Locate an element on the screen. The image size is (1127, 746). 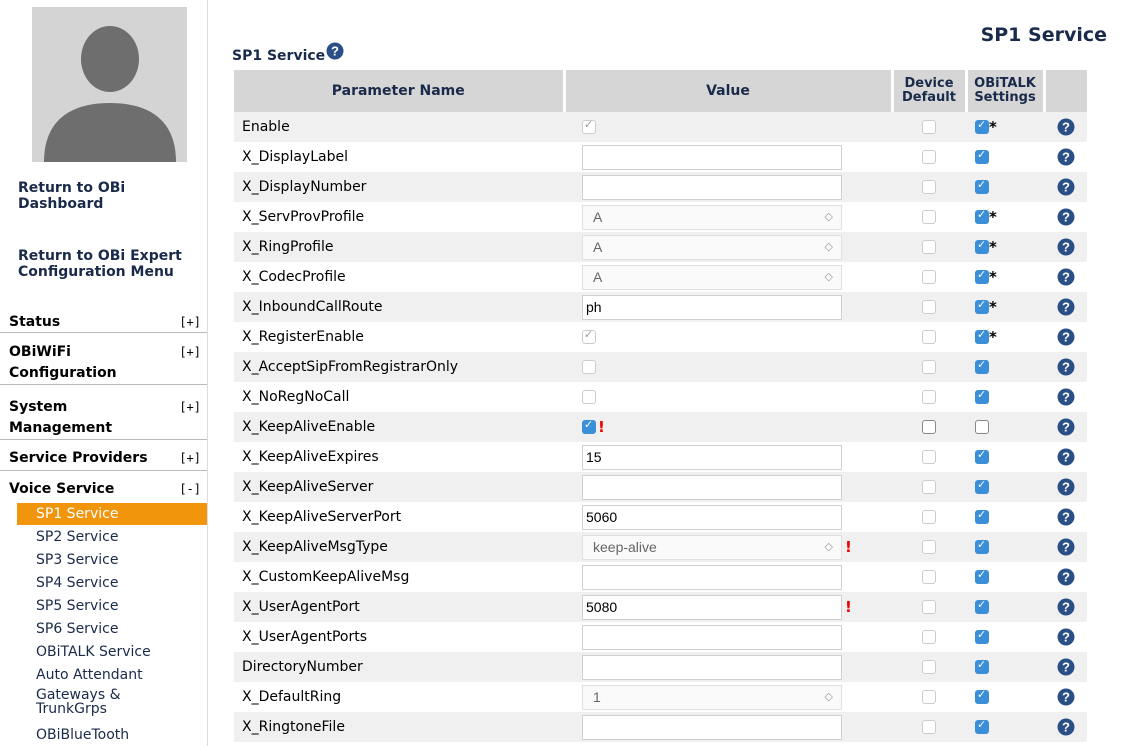
menu-section-voice-service: Voice Service [-] is located at coordinates (103, 489).